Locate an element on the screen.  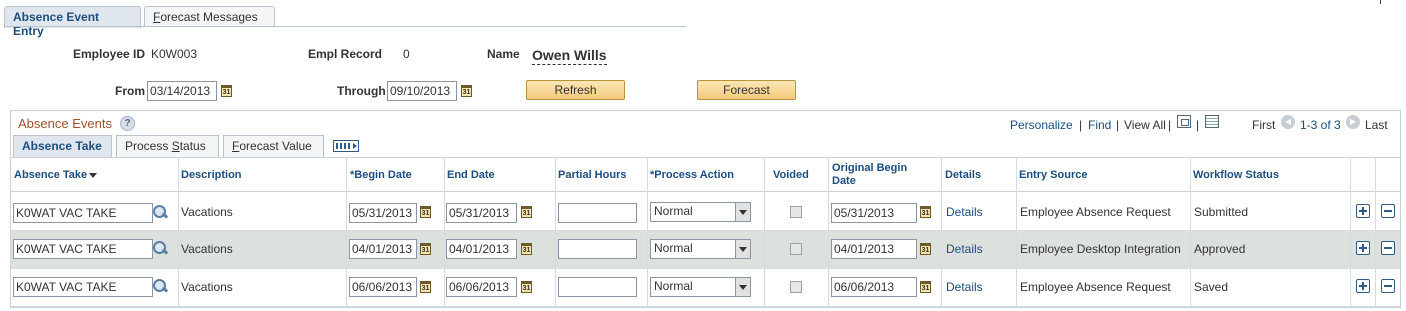
col-header-original-begin-date: Original Begin Date is located at coordinates (869, 175).